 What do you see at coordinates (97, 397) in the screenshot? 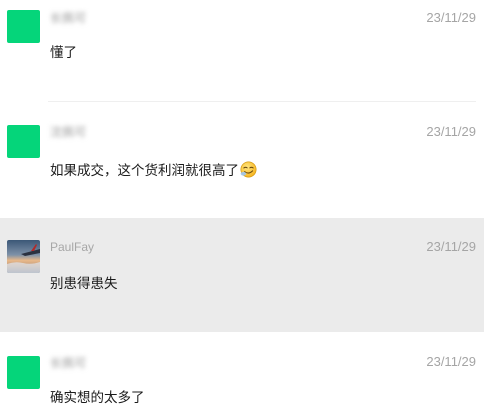
I see `message-text: 确实想的太多了` at bounding box center [97, 397].